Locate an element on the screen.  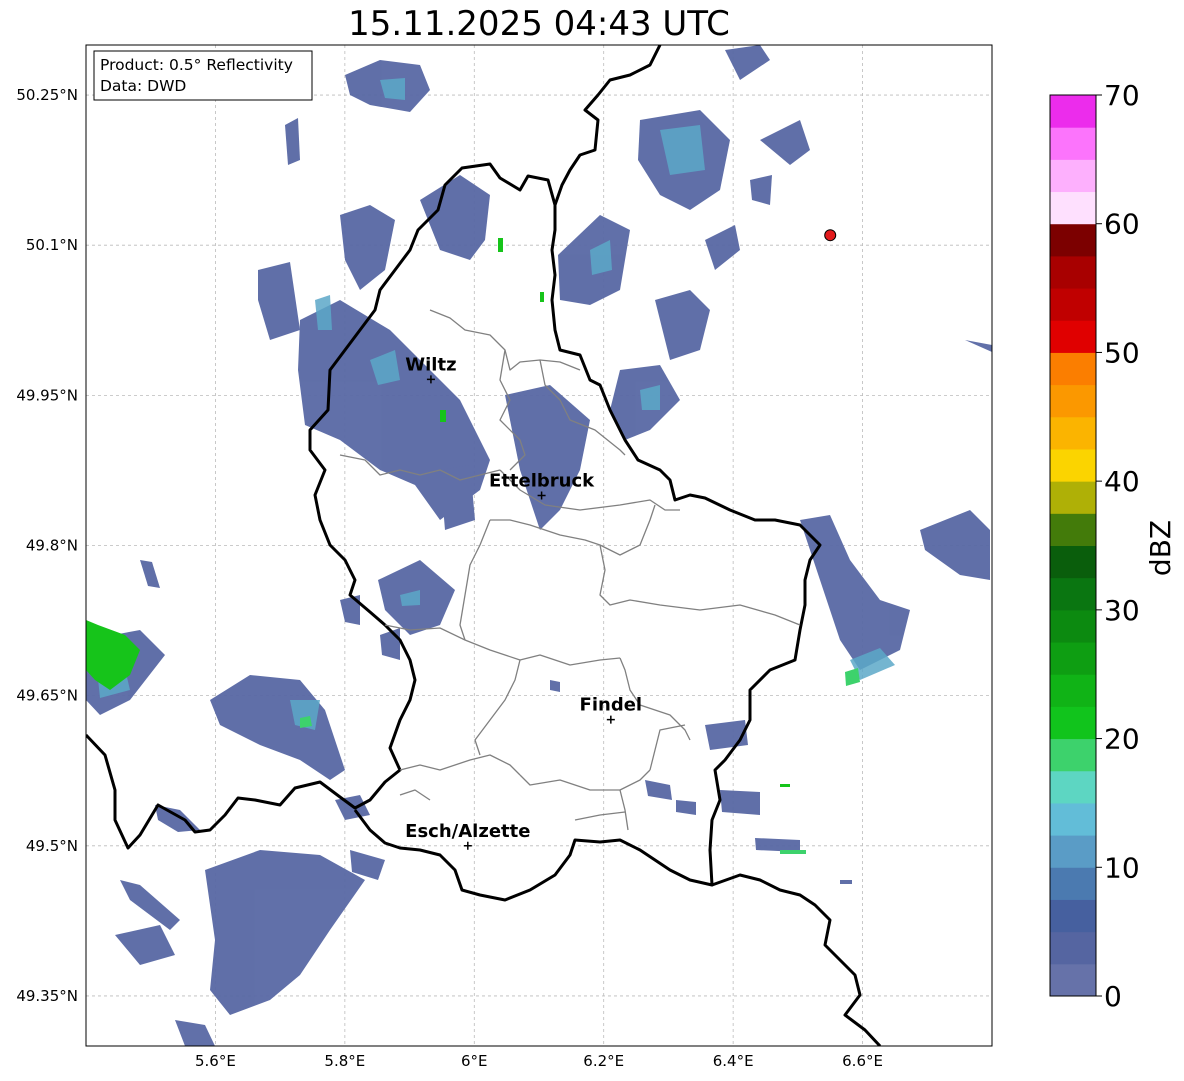
city-label: Ettelbruck is located at coordinates (542, 480).